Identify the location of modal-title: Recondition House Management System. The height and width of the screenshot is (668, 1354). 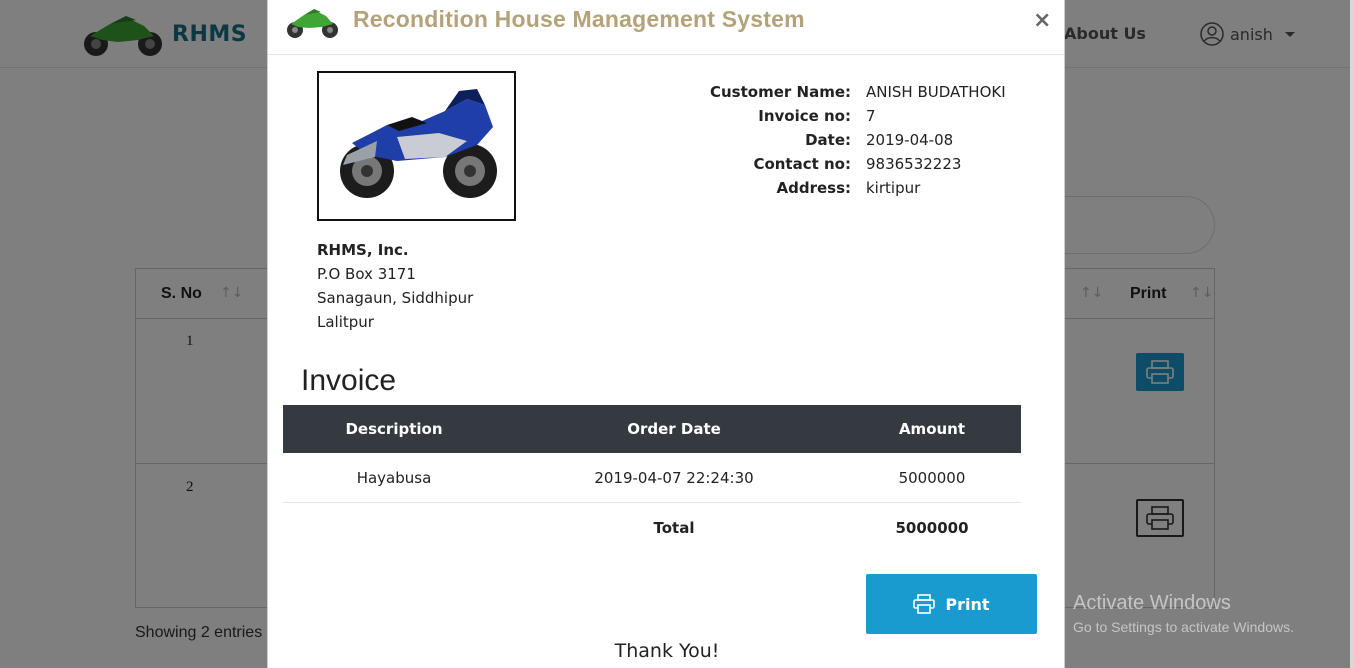
(579, 19).